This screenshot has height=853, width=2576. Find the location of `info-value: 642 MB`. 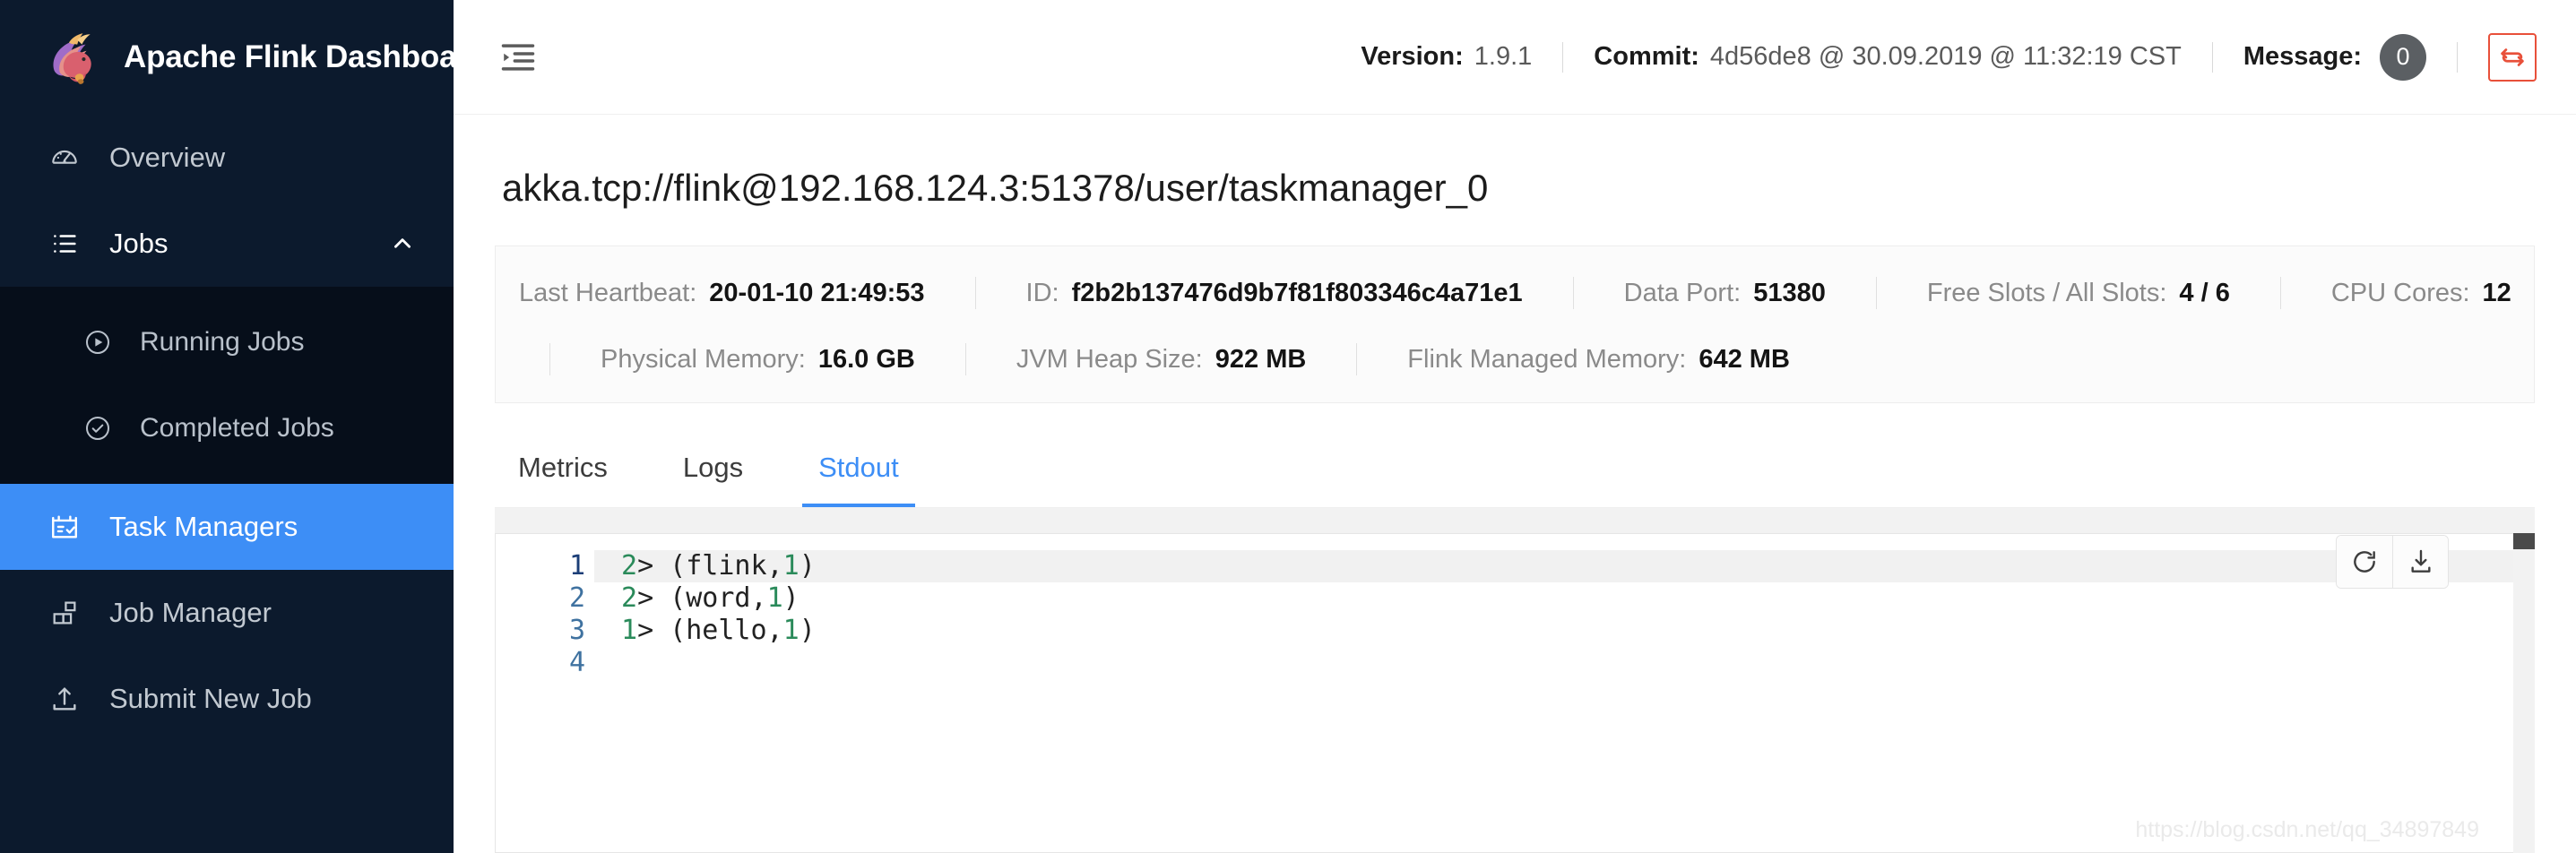

info-value: 642 MB is located at coordinates (1744, 359).